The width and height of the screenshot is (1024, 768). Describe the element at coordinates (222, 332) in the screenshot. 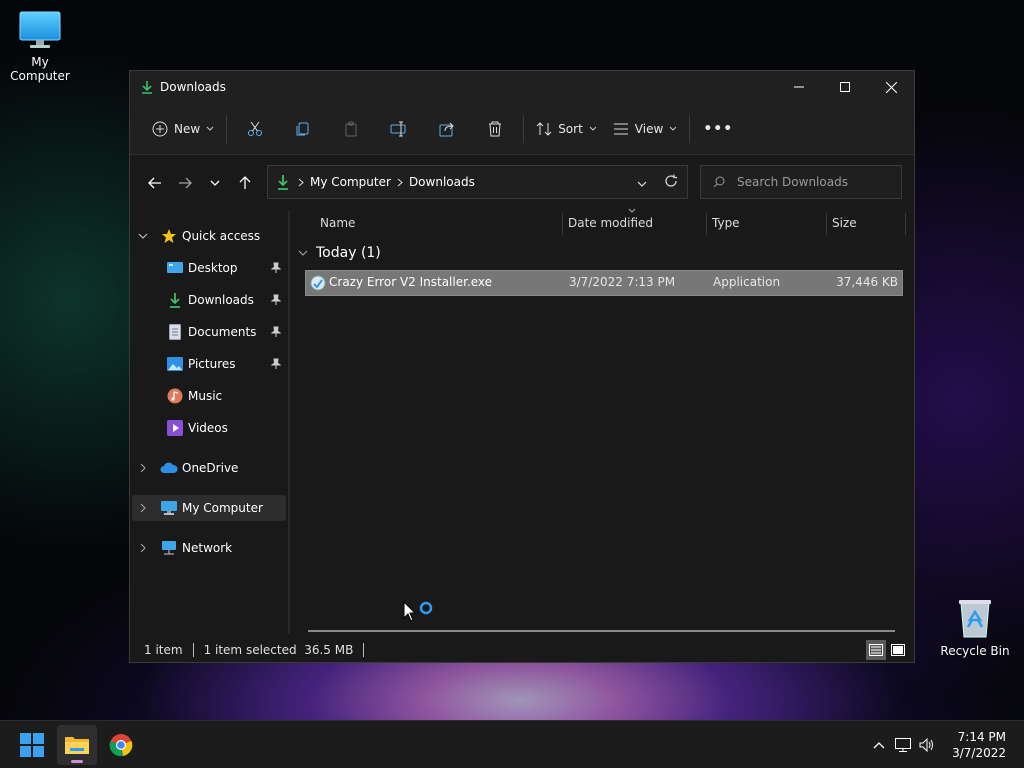

I see `sidebar-item-label: Documents` at that location.